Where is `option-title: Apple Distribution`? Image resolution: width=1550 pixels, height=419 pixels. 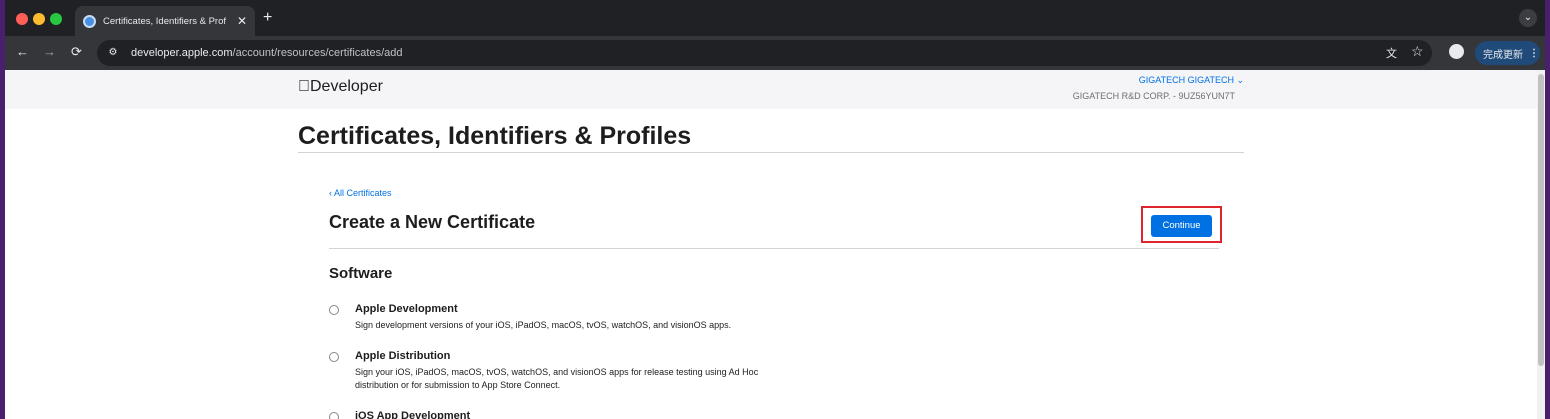 option-title: Apple Distribution is located at coordinates (403, 356).